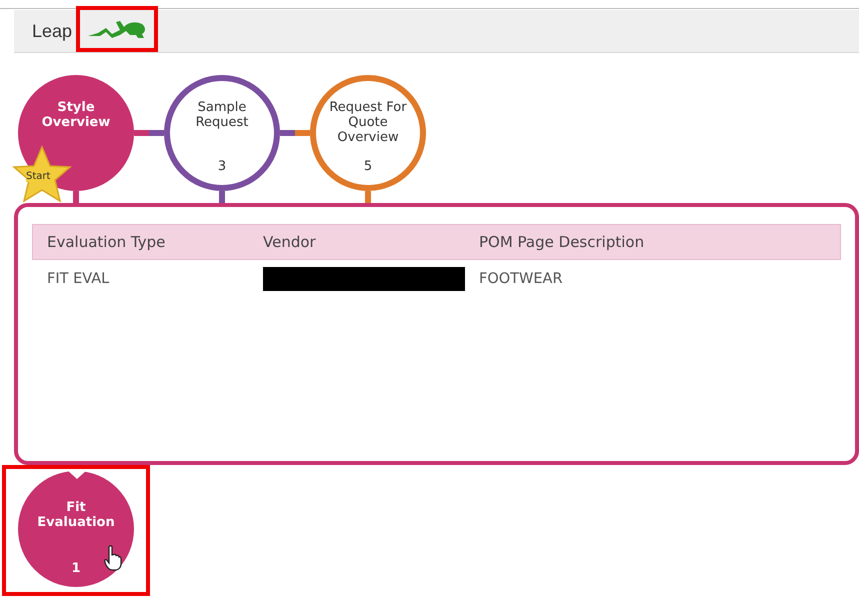 Image resolution: width=859 pixels, height=597 pixels. Describe the element at coordinates (42, 174) in the screenshot. I see `start-star-badge: Start` at that location.